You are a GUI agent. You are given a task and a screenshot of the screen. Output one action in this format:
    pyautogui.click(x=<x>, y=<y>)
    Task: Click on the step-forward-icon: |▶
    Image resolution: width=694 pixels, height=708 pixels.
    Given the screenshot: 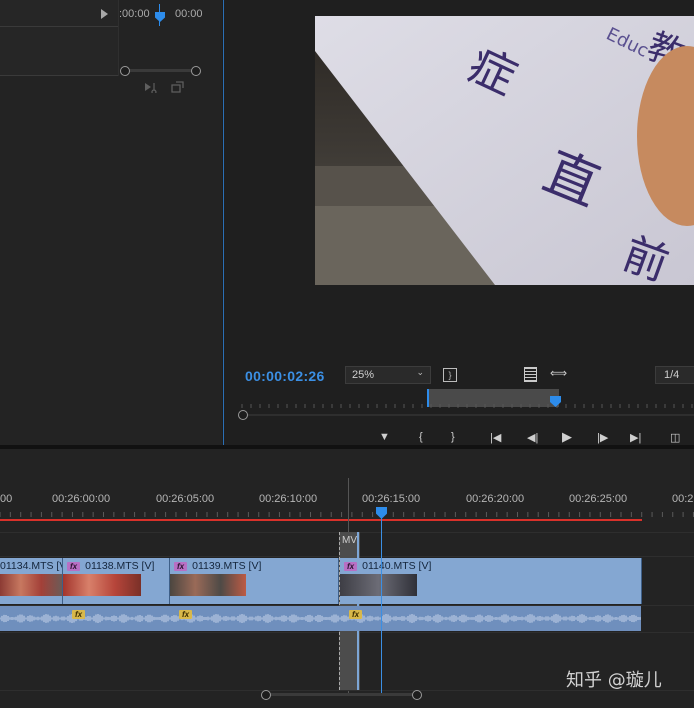 What is the action you would take?
    pyautogui.click(x=602, y=437)
    